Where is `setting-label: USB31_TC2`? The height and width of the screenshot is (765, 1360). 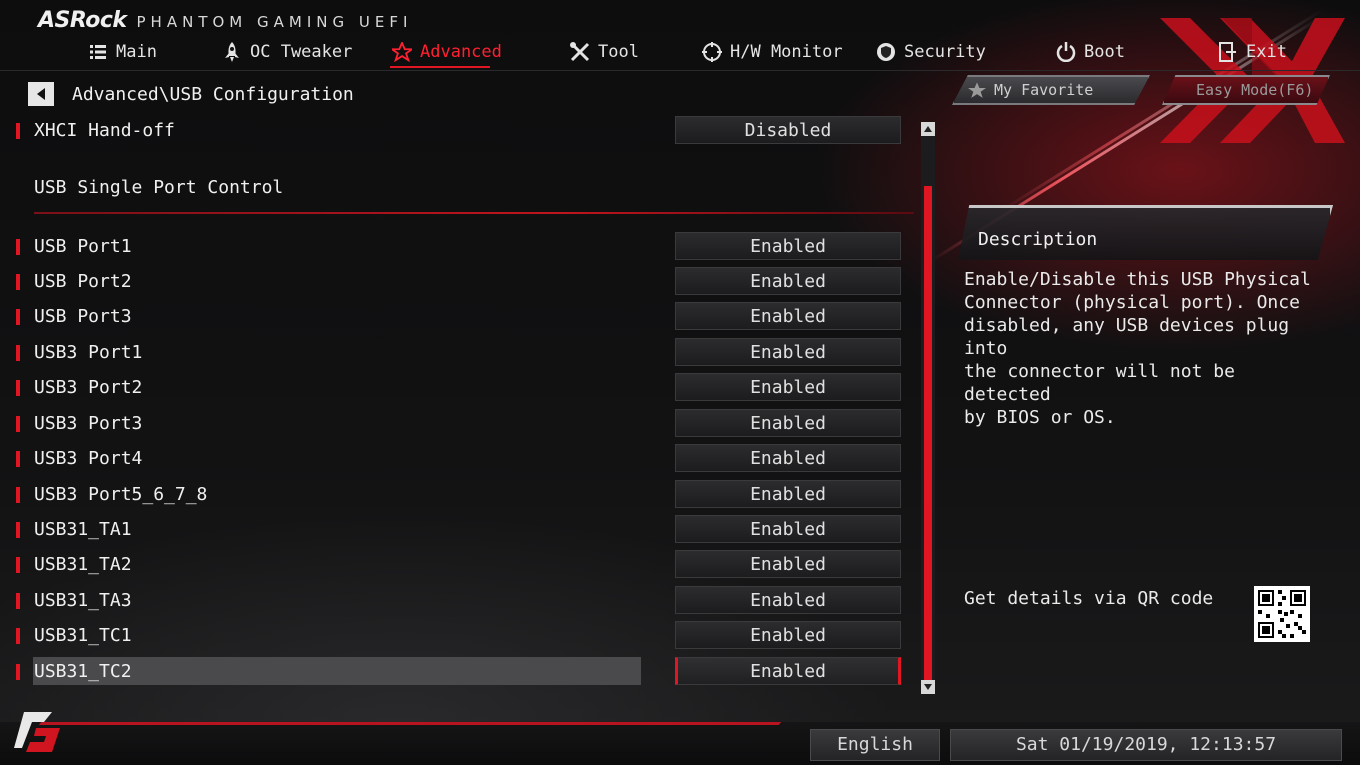 setting-label: USB31_TC2 is located at coordinates (83, 671).